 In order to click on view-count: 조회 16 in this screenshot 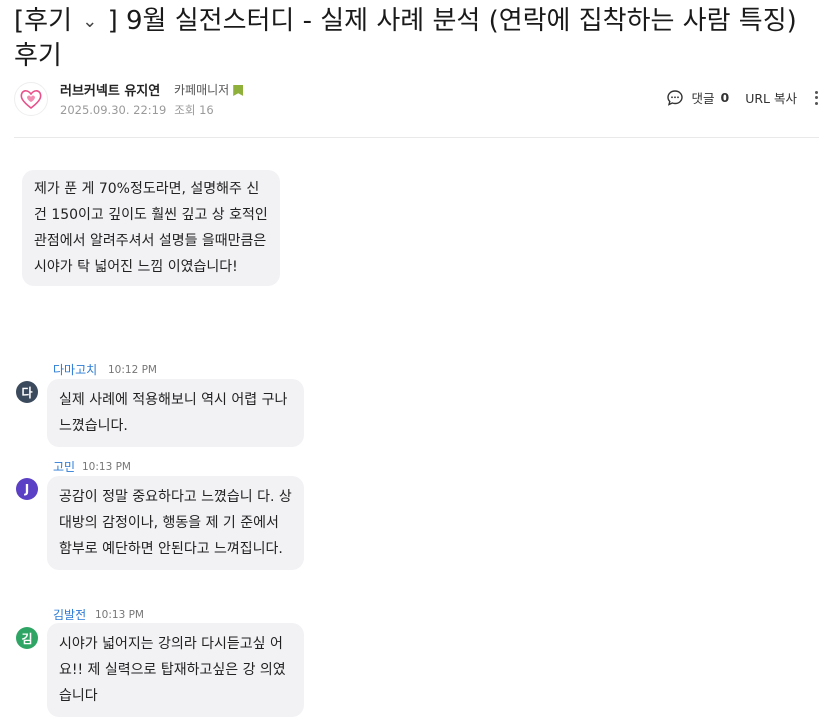, I will do `click(194, 110)`.